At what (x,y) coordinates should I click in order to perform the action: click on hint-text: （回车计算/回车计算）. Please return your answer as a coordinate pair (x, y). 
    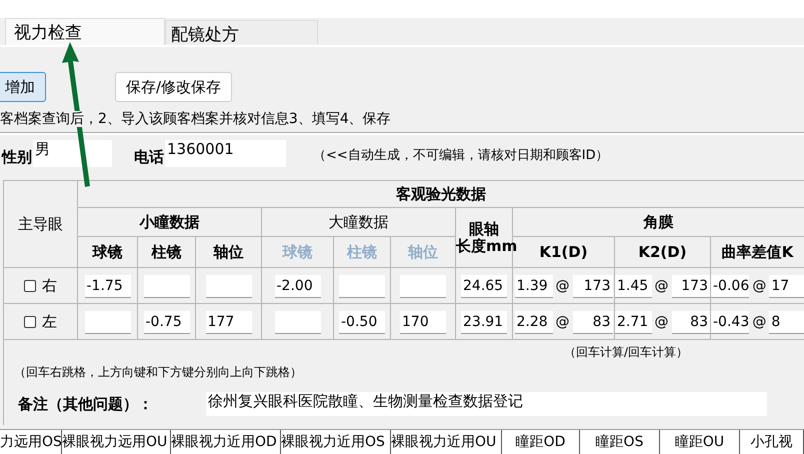
    Looking at the image, I should click on (626, 353).